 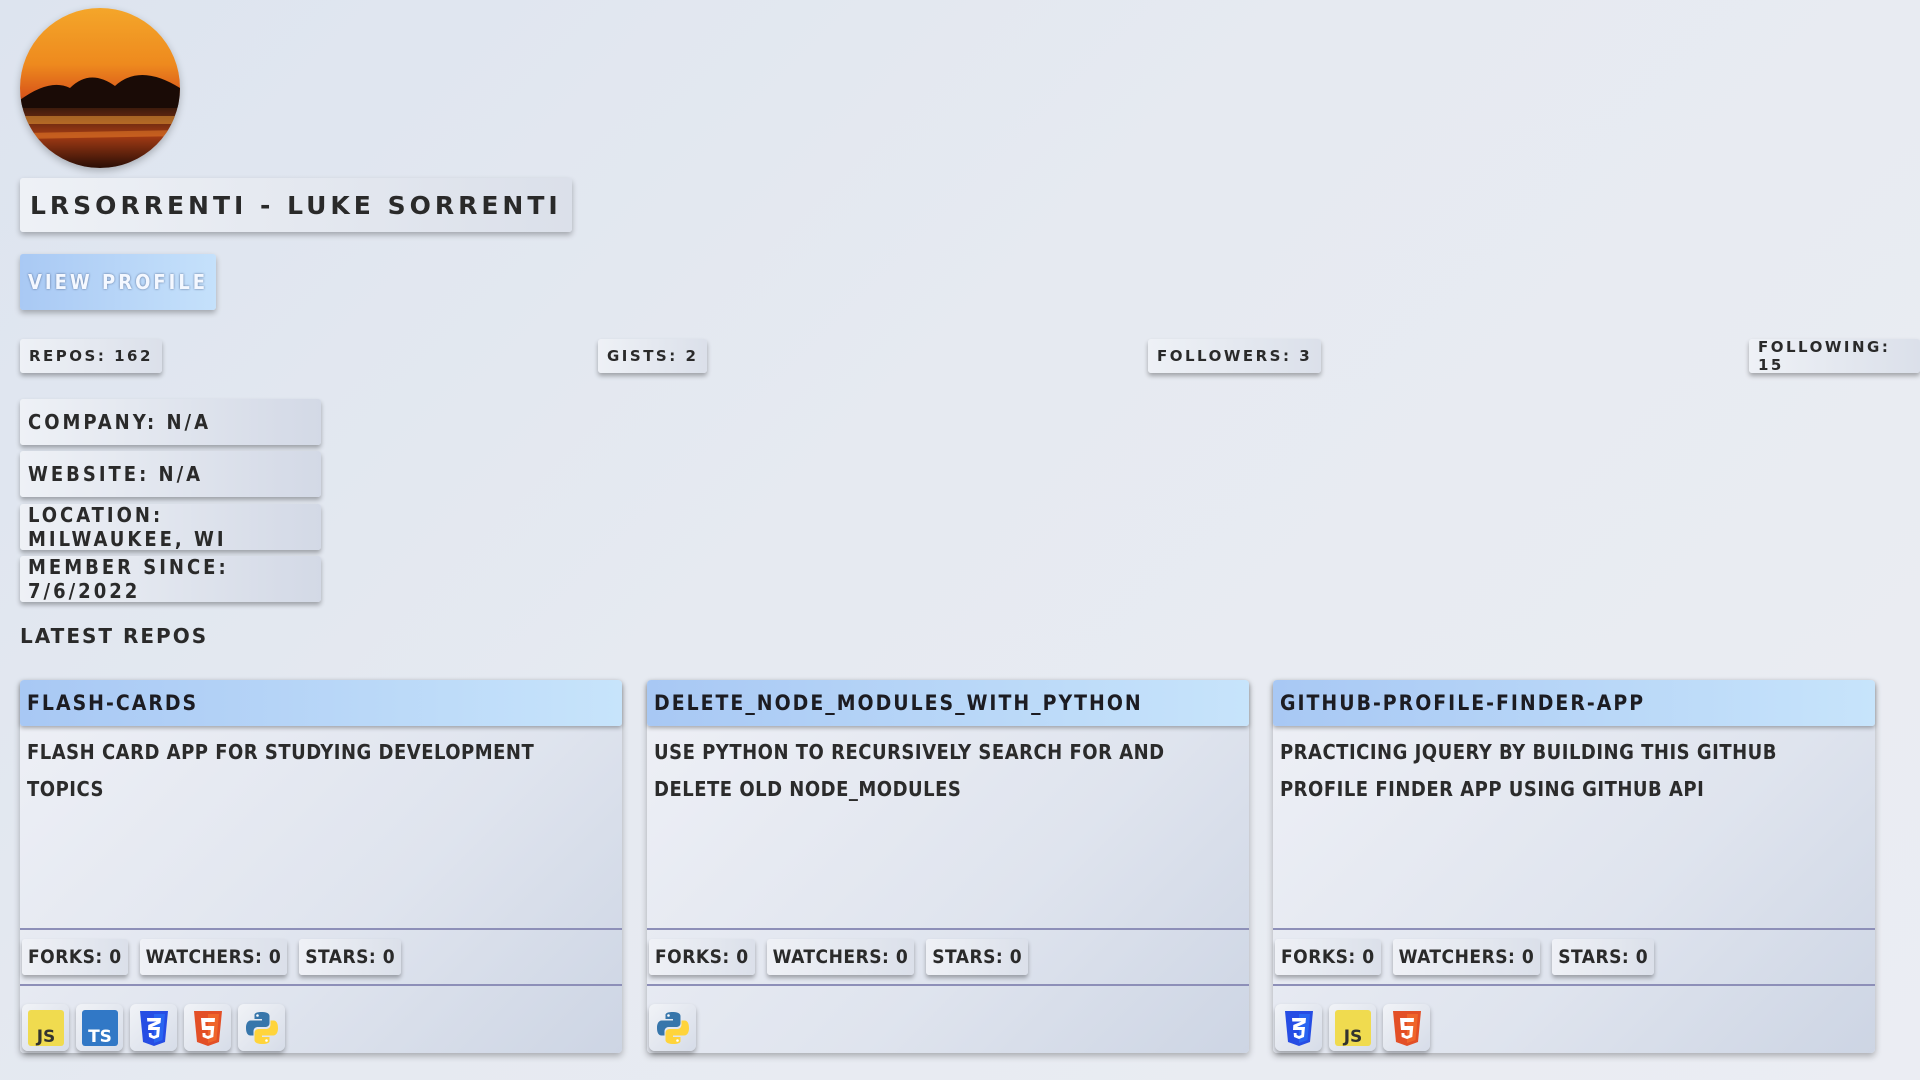 I want to click on website-info: WEBSITE: N/A, so click(x=170, y=474).